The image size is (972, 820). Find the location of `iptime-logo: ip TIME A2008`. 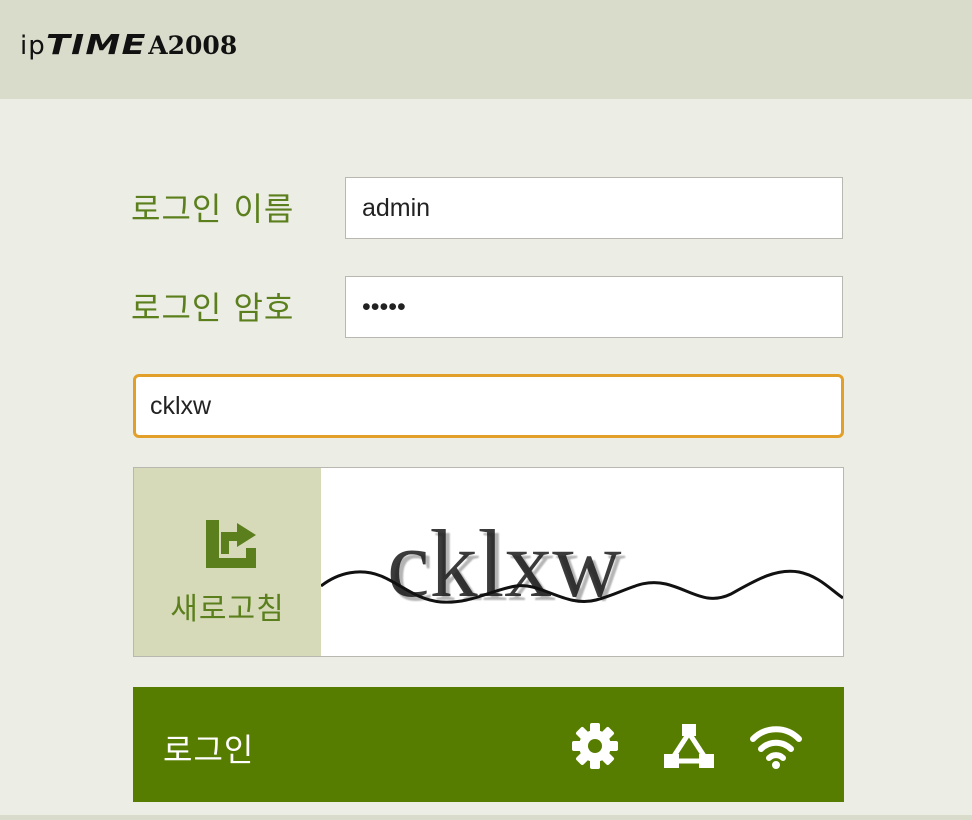

iptime-logo: ip TIME A2008 is located at coordinates (128, 46).